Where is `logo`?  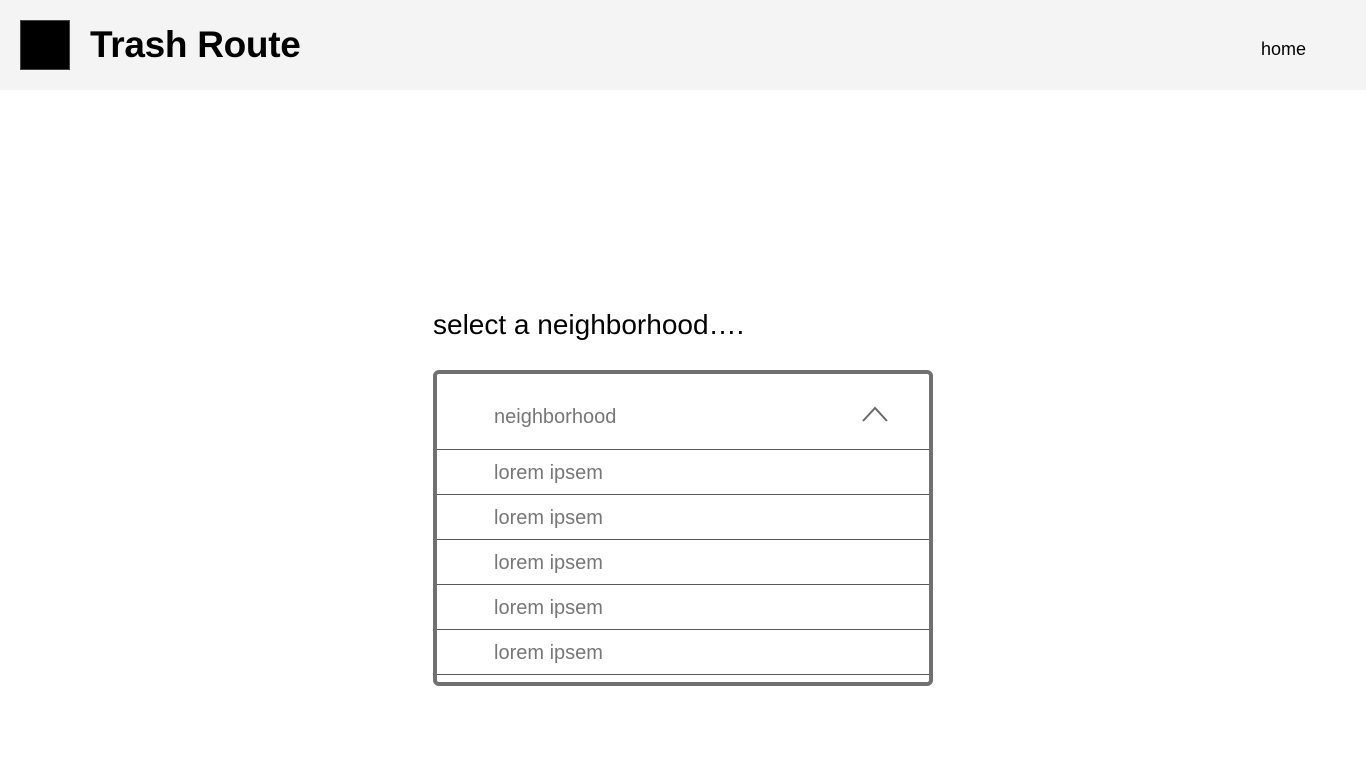
logo is located at coordinates (45, 45).